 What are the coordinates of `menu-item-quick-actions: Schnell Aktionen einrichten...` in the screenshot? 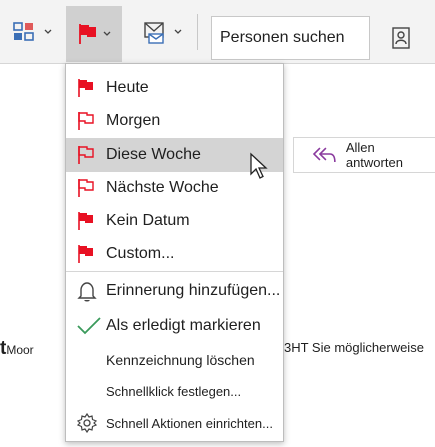 It's located at (174, 423).